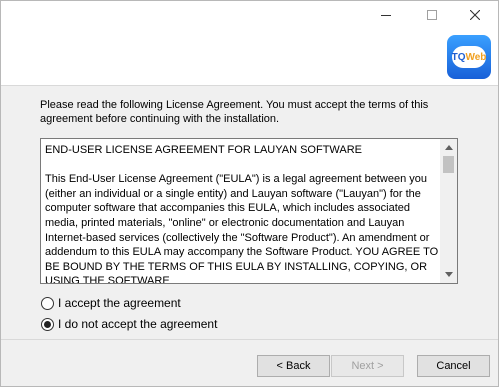  I want to click on maximize-icon, so click(431, 15).